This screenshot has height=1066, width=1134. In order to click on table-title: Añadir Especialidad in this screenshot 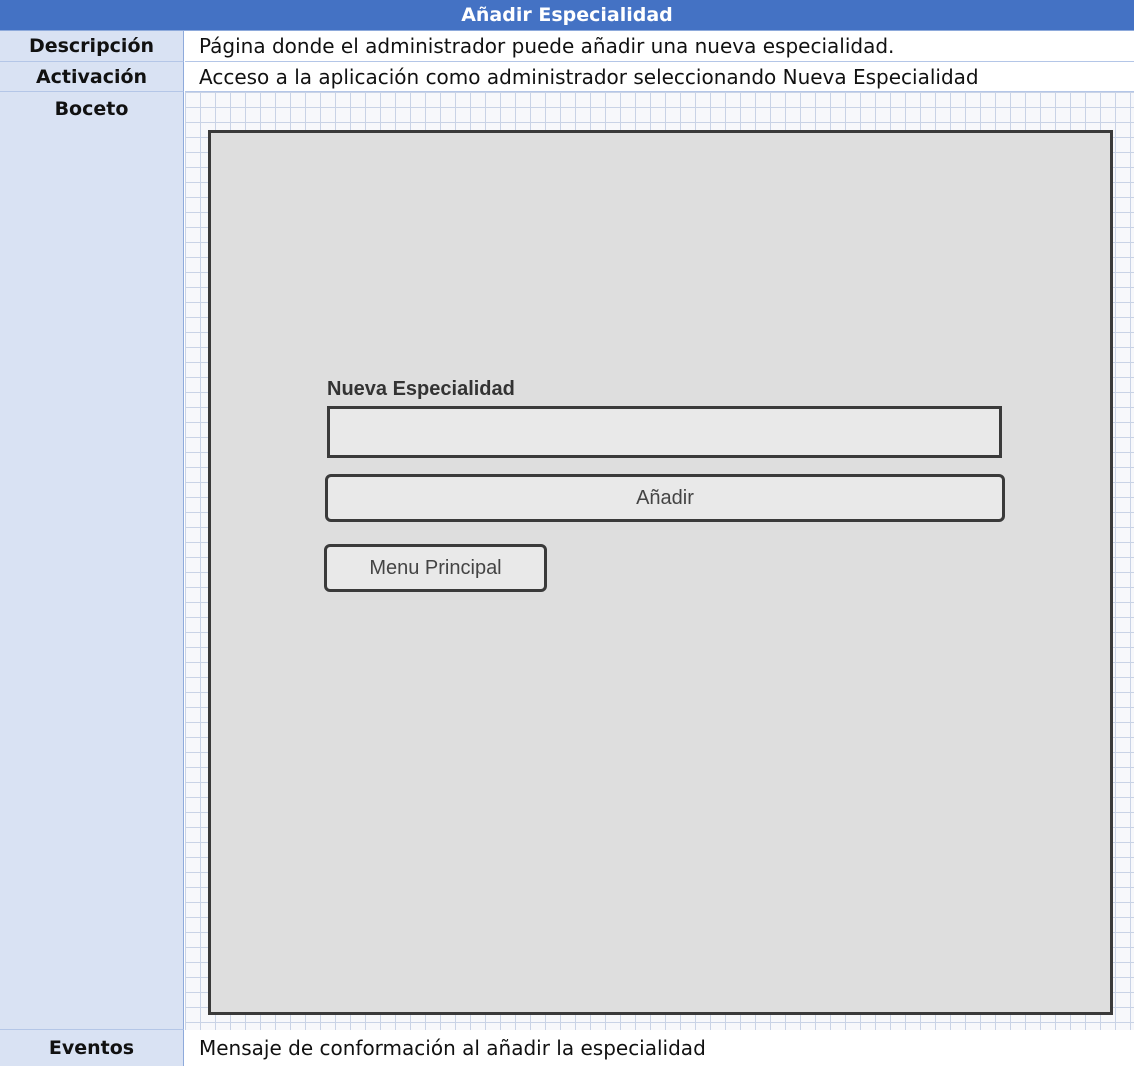, I will do `click(567, 15)`.